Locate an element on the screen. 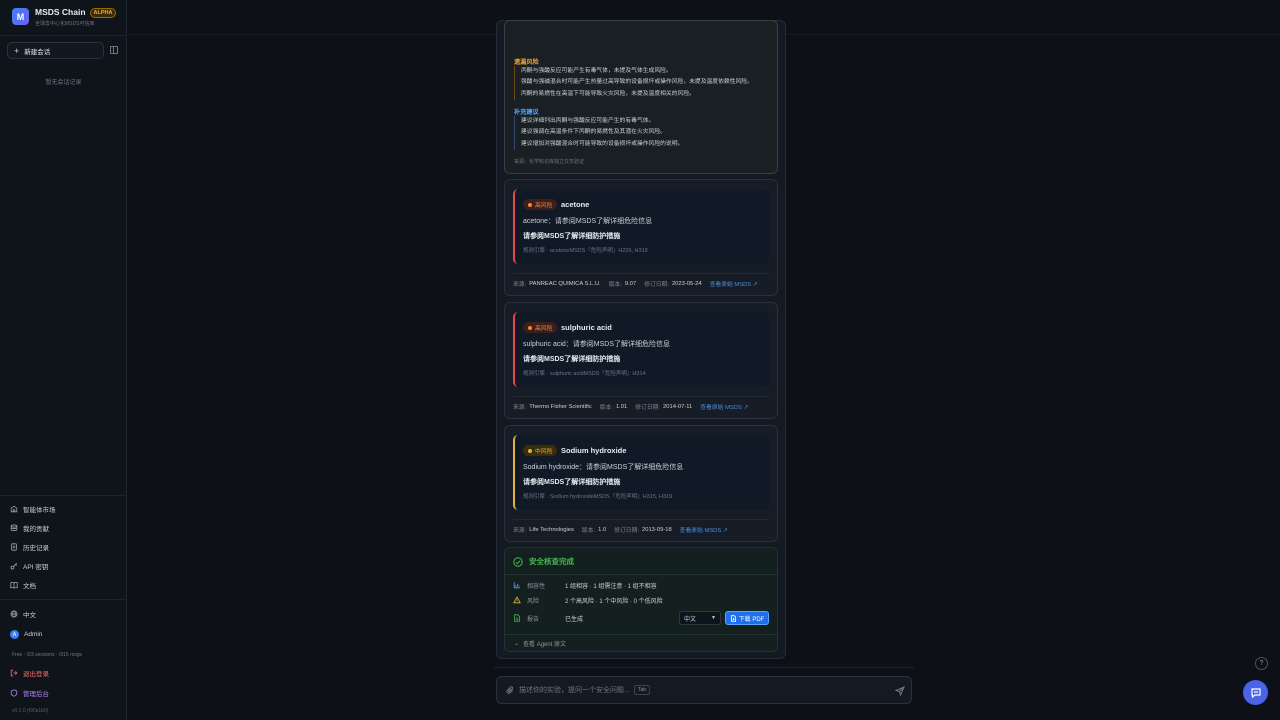 This screenshot has height=720, width=1280. app-subtitle: 全球去中心化MSDS可信库 is located at coordinates (65, 24).